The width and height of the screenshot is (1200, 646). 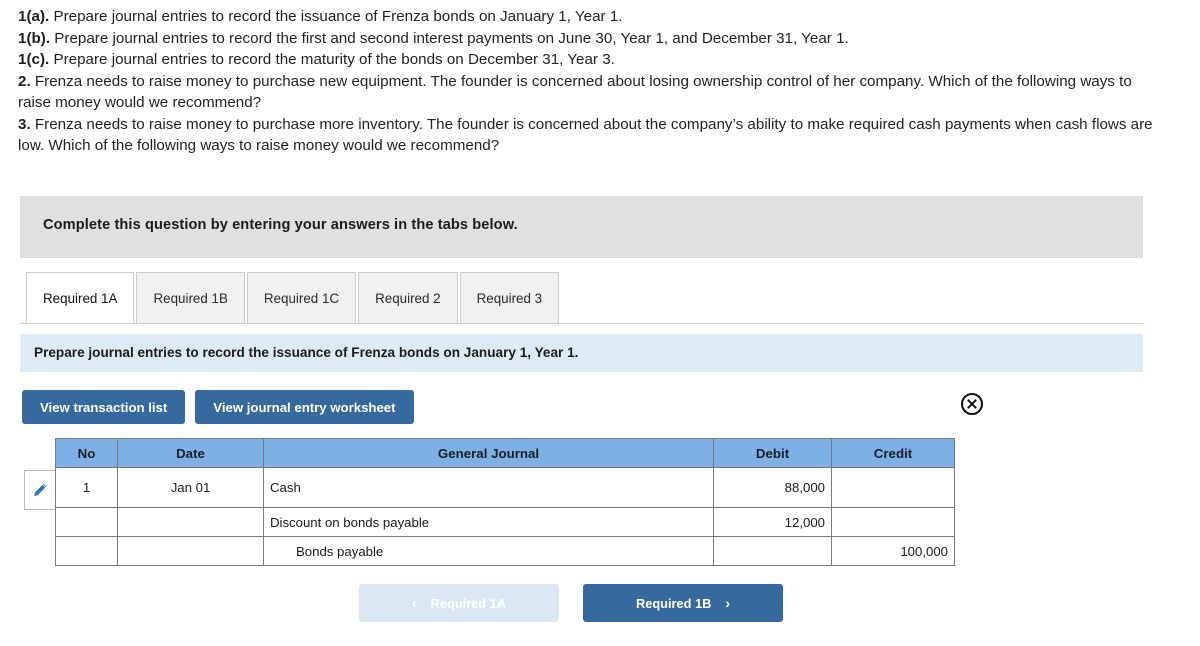 I want to click on tab-label: Required 3, so click(x=509, y=298).